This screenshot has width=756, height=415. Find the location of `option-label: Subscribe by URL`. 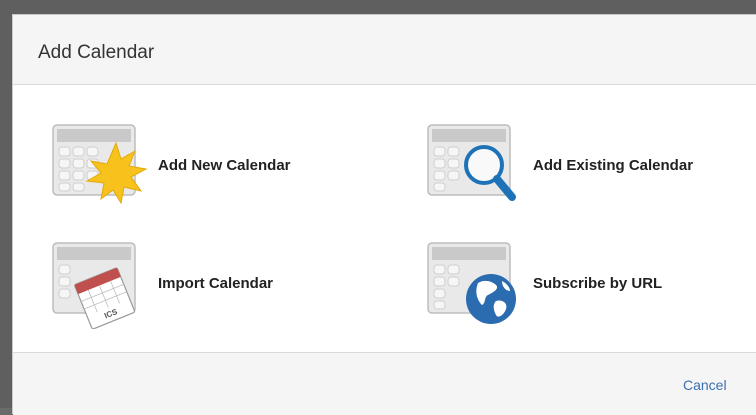

option-label: Subscribe by URL is located at coordinates (598, 283).